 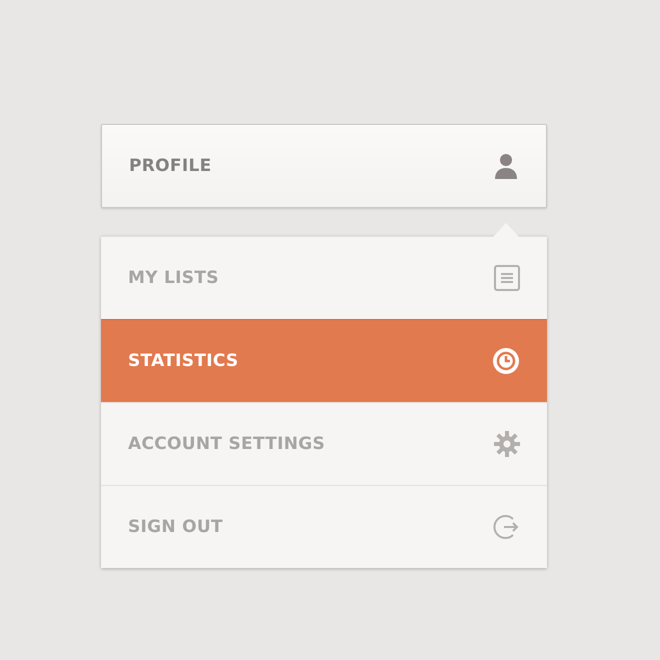 What do you see at coordinates (507, 444) in the screenshot?
I see `gear-icon` at bounding box center [507, 444].